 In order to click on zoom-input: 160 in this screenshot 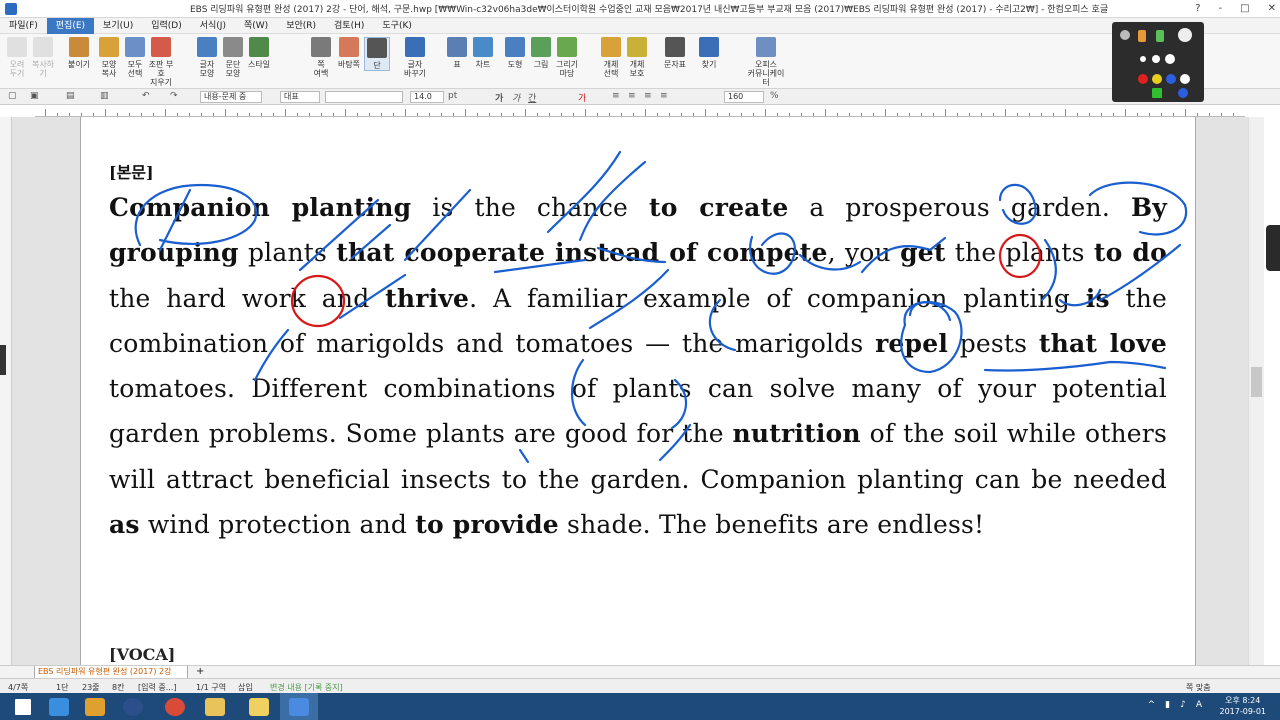, I will do `click(744, 97)`.